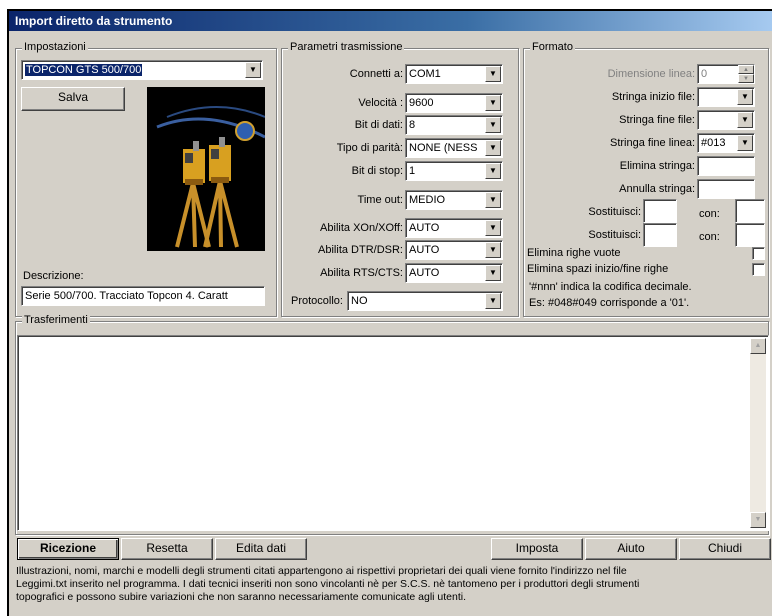 This screenshot has width=772, height=616. Describe the element at coordinates (412, 171) in the screenshot. I see `bit-stop-value: 1` at that location.